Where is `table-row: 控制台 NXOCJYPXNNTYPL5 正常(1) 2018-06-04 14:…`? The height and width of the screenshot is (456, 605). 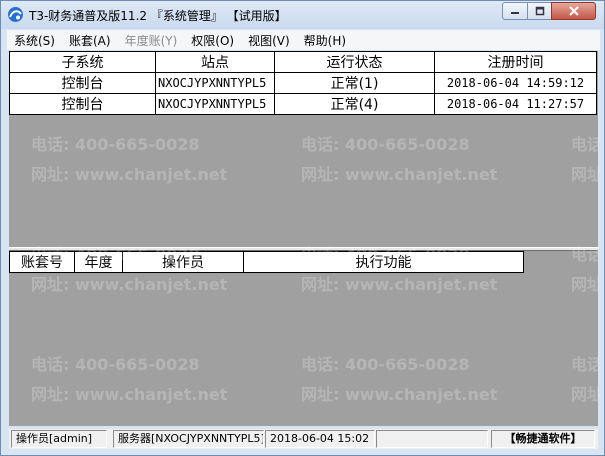
table-row: 控制台 NXOCJYPXNNTYPL5 正常(1) 2018-06-04 14:… is located at coordinates (303, 83).